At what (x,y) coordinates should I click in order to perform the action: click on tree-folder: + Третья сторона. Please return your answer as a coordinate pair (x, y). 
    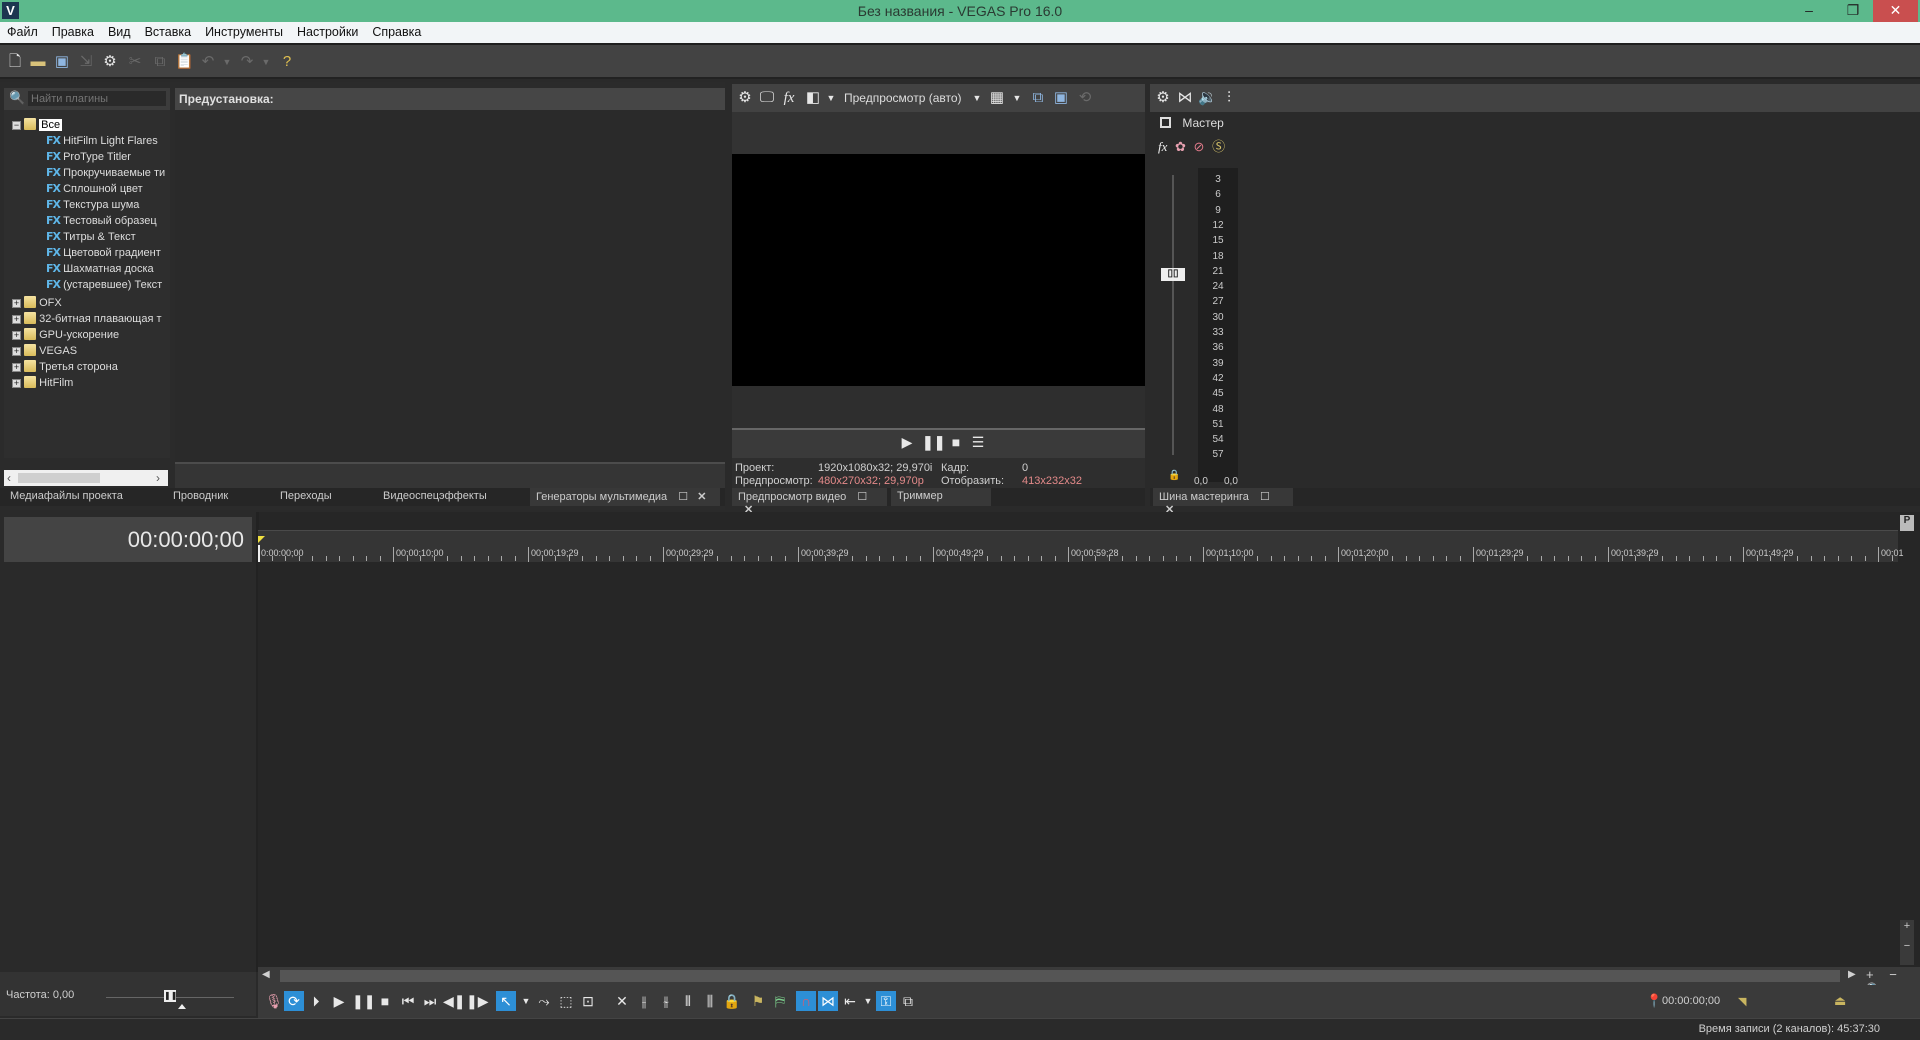
    Looking at the image, I should click on (65, 368).